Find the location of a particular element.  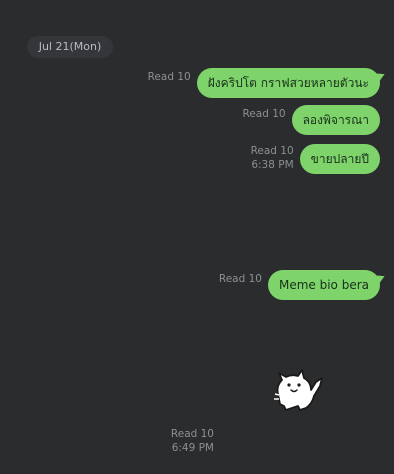

timestamp: 6:49 PM is located at coordinates (192, 448).